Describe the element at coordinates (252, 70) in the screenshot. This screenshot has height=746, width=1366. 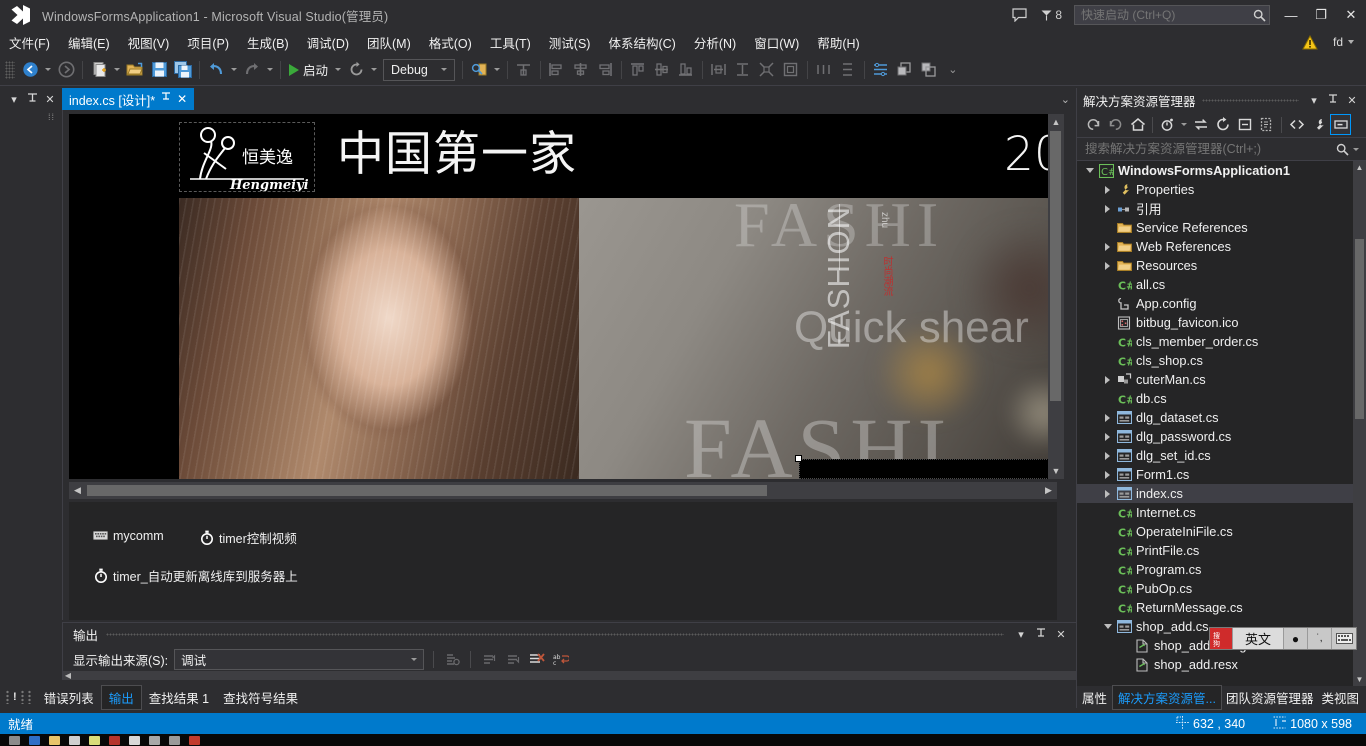
I see `redo-icon` at that location.